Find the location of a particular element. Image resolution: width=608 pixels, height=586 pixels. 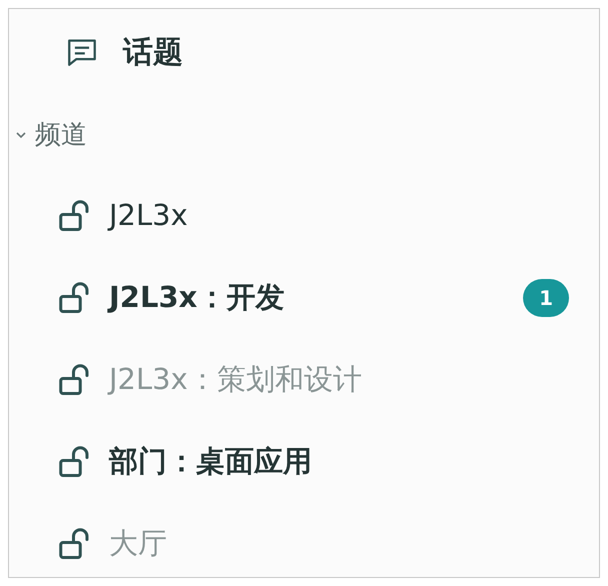

channel-name: J2L3x：策划和设计 is located at coordinates (235, 379).